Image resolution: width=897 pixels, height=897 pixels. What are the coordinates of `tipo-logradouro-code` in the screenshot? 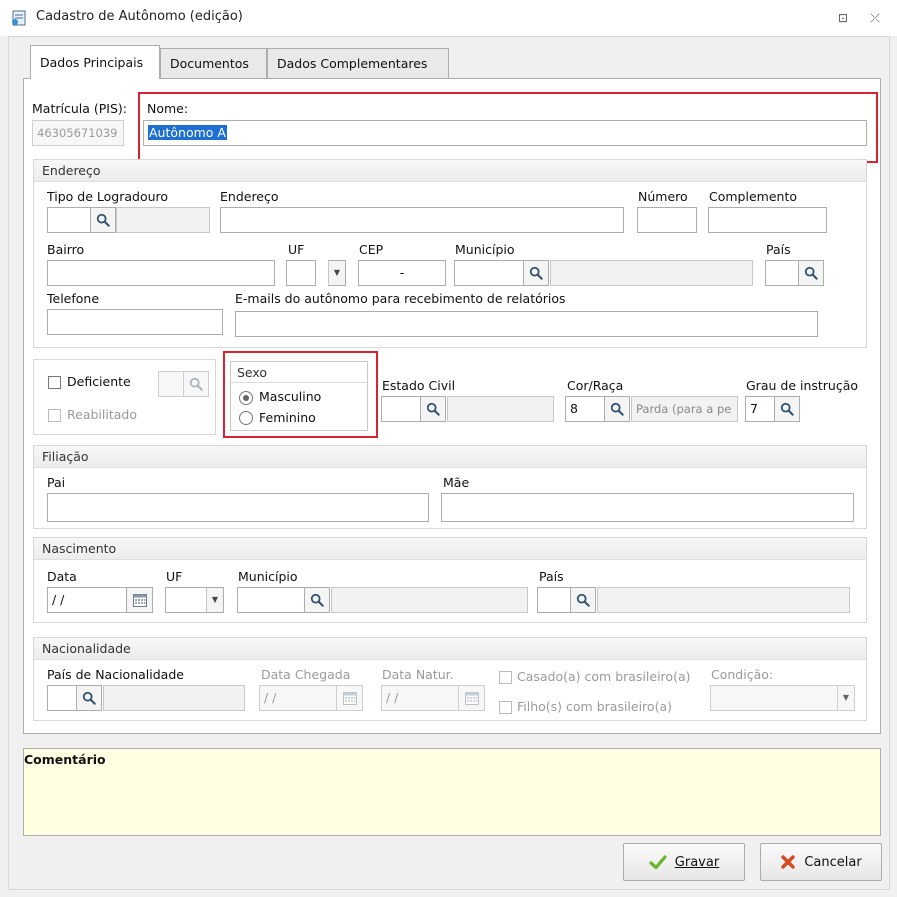 It's located at (69, 220).